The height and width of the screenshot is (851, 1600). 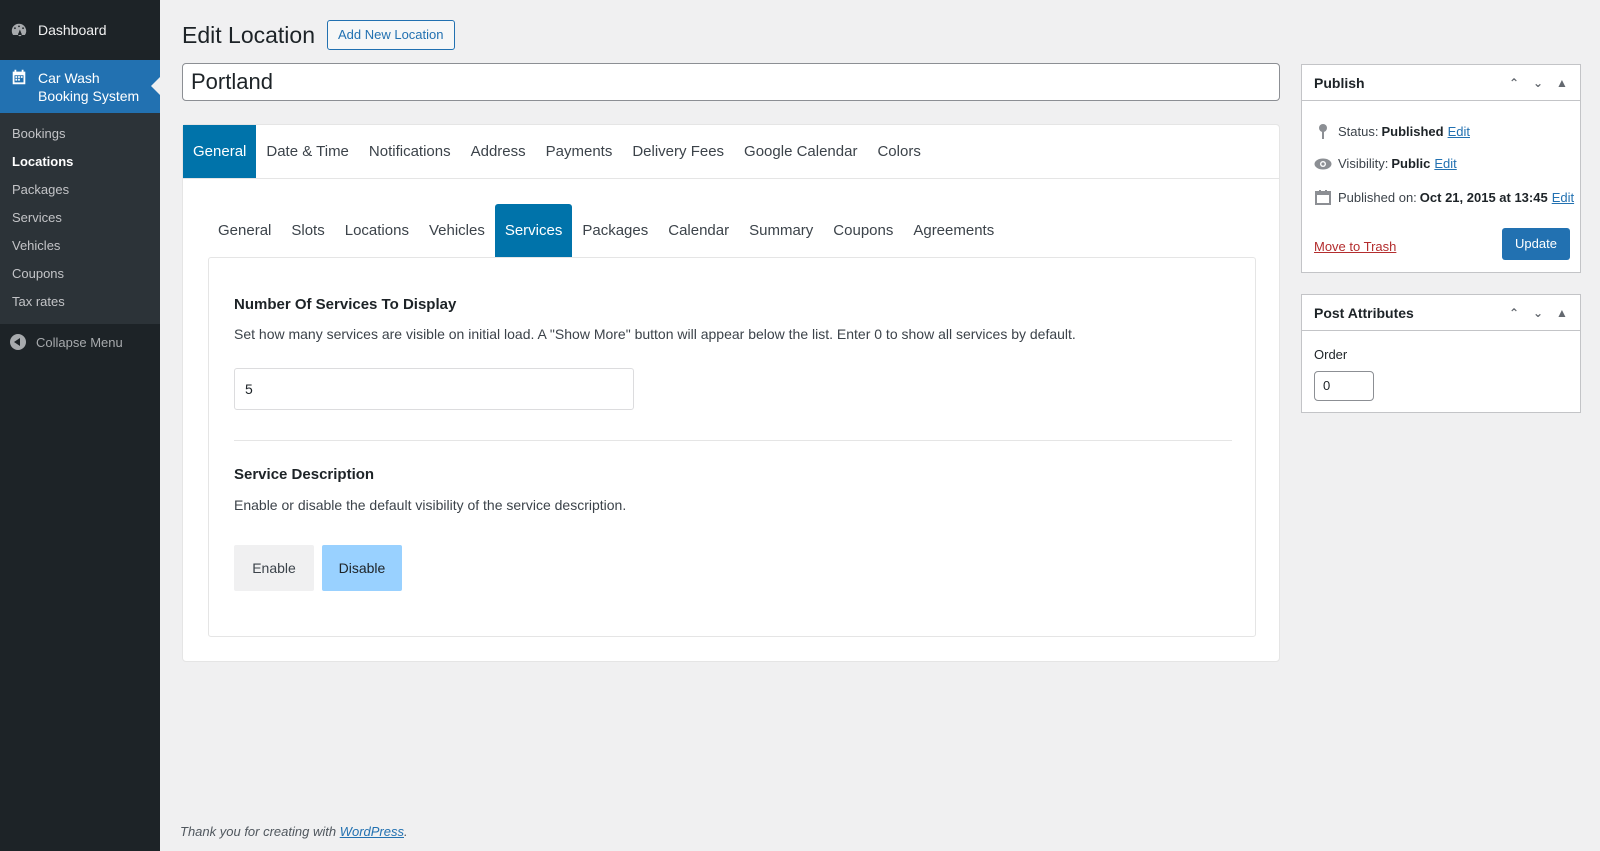 I want to click on sidebar-item-dashboard: Dashboard, so click(x=80, y=30).